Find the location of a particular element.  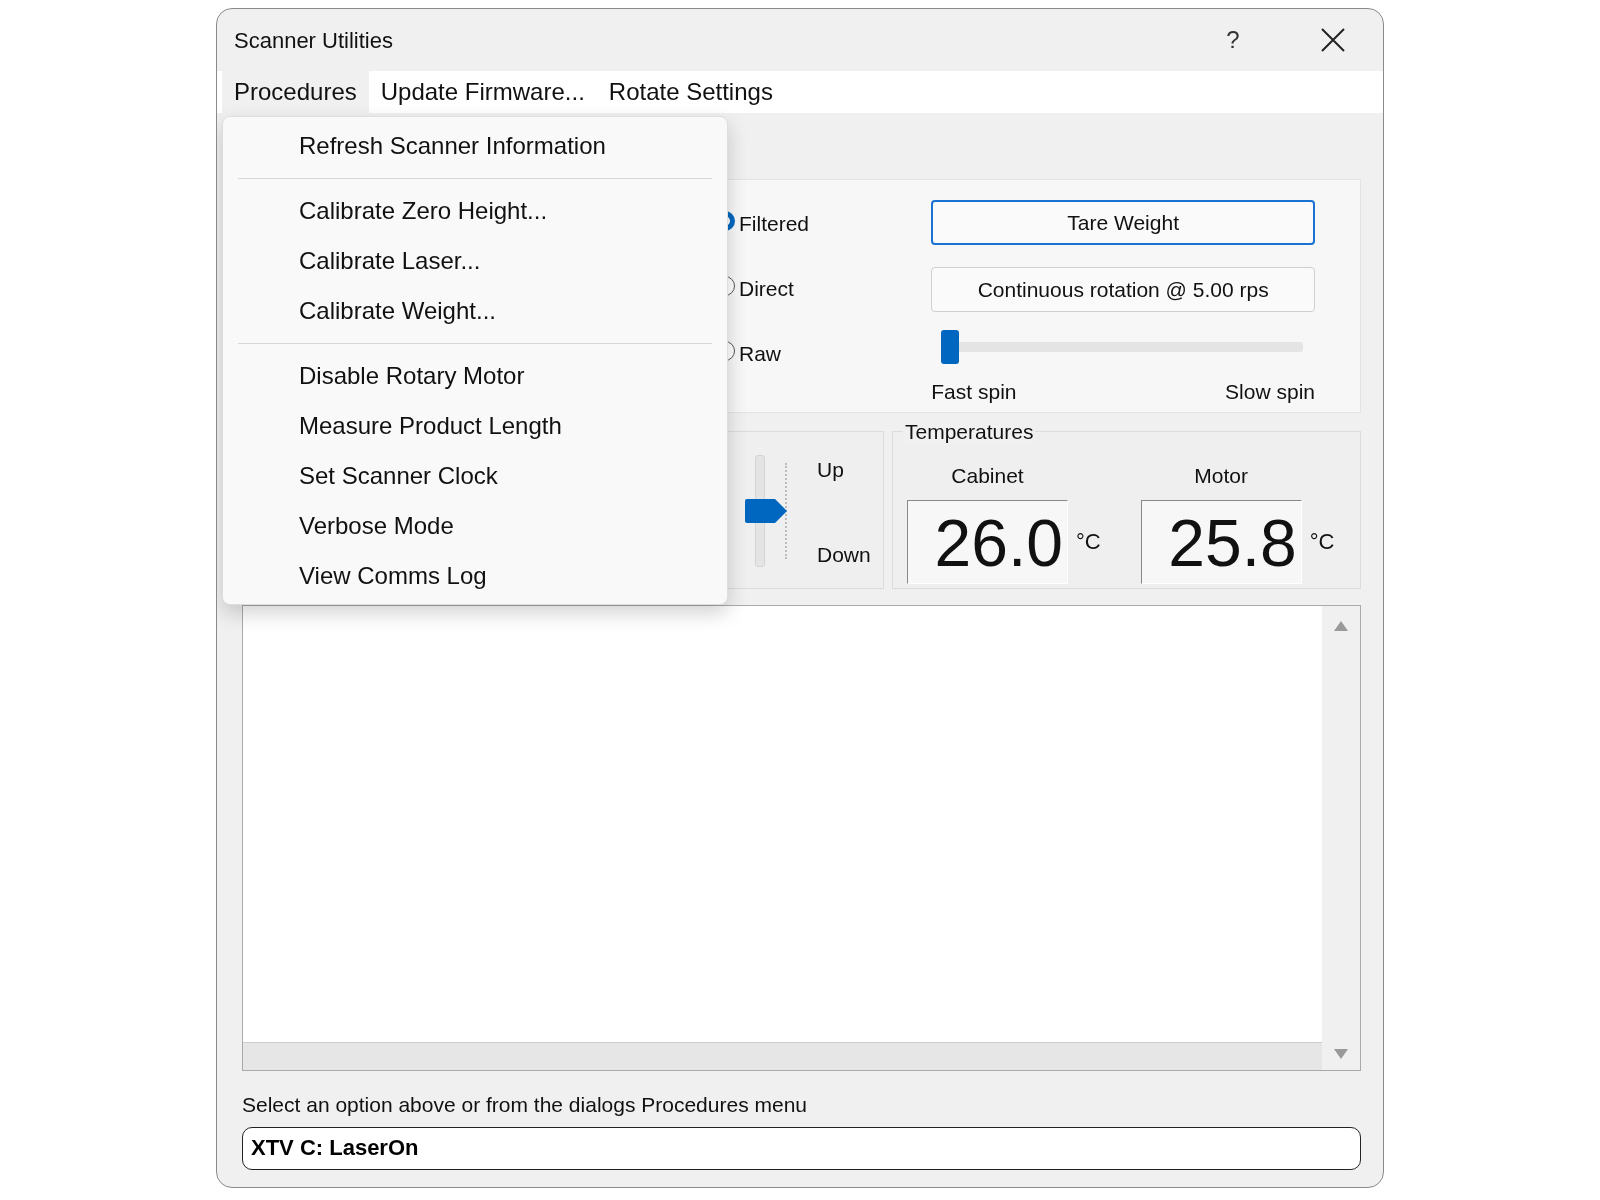

temperature-readout: 26.0 is located at coordinates (987, 541).